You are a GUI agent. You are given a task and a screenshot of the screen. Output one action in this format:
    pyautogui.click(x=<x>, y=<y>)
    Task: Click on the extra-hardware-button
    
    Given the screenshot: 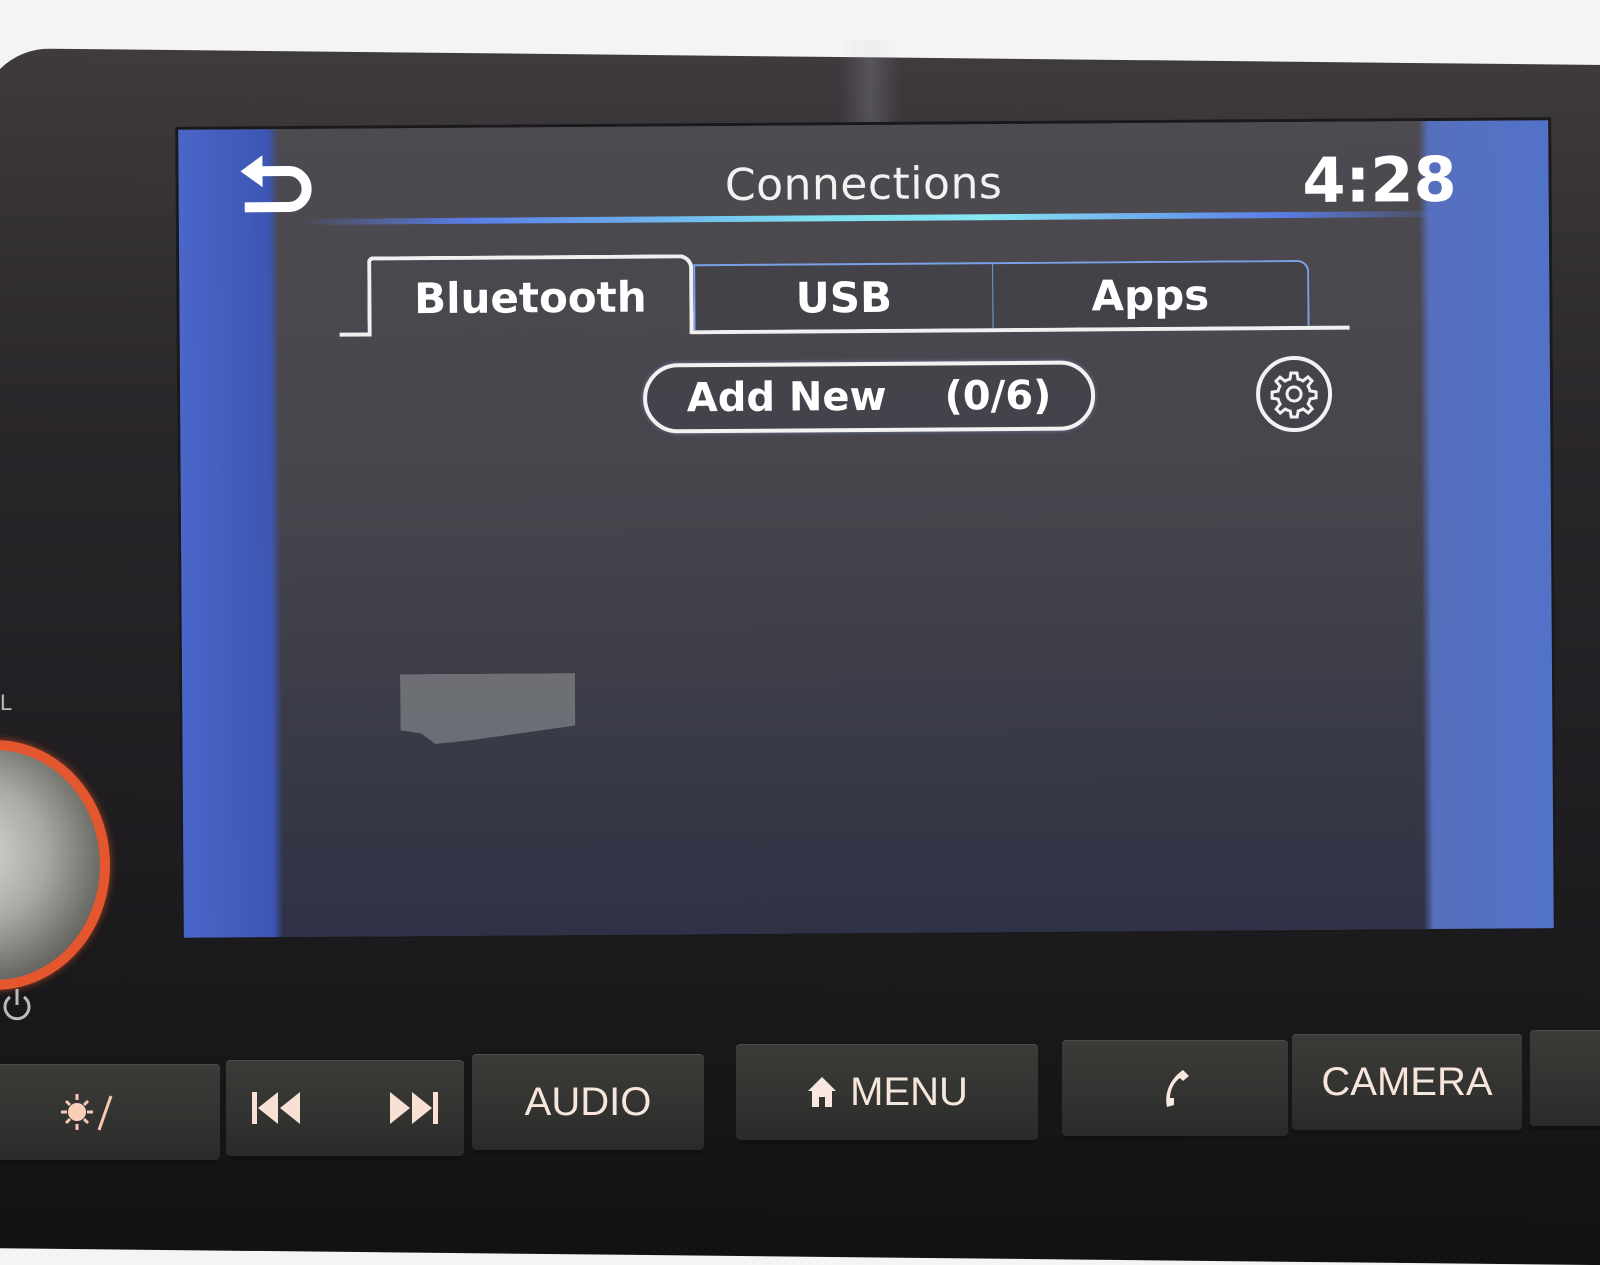 What is the action you would take?
    pyautogui.click(x=1565, y=1078)
    